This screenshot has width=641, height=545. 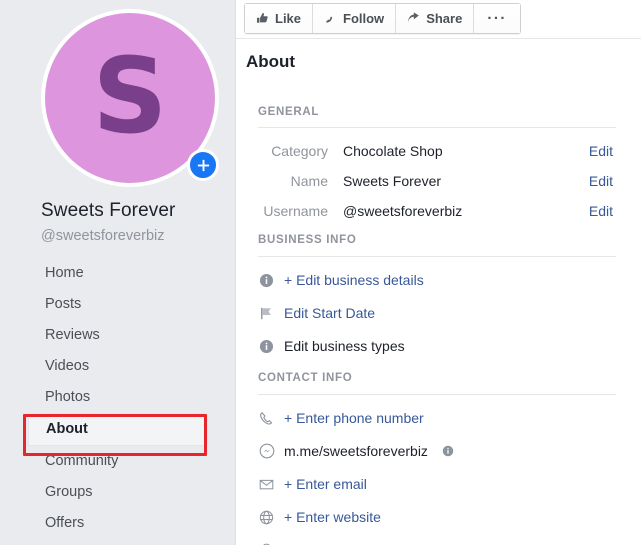 What do you see at coordinates (601, 151) in the screenshot?
I see `edit-link-category: Edit` at bounding box center [601, 151].